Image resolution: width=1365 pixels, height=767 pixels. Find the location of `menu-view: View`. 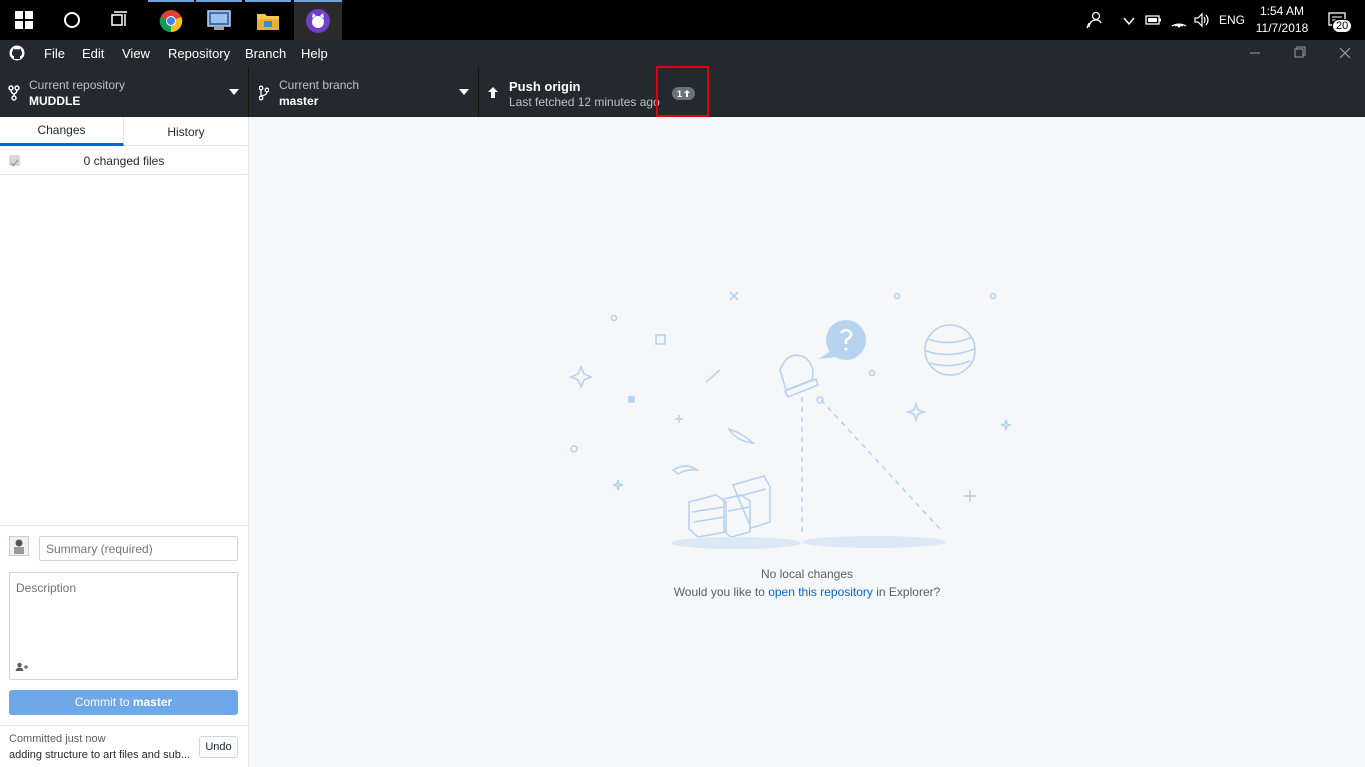

menu-view: View is located at coordinates (136, 53).